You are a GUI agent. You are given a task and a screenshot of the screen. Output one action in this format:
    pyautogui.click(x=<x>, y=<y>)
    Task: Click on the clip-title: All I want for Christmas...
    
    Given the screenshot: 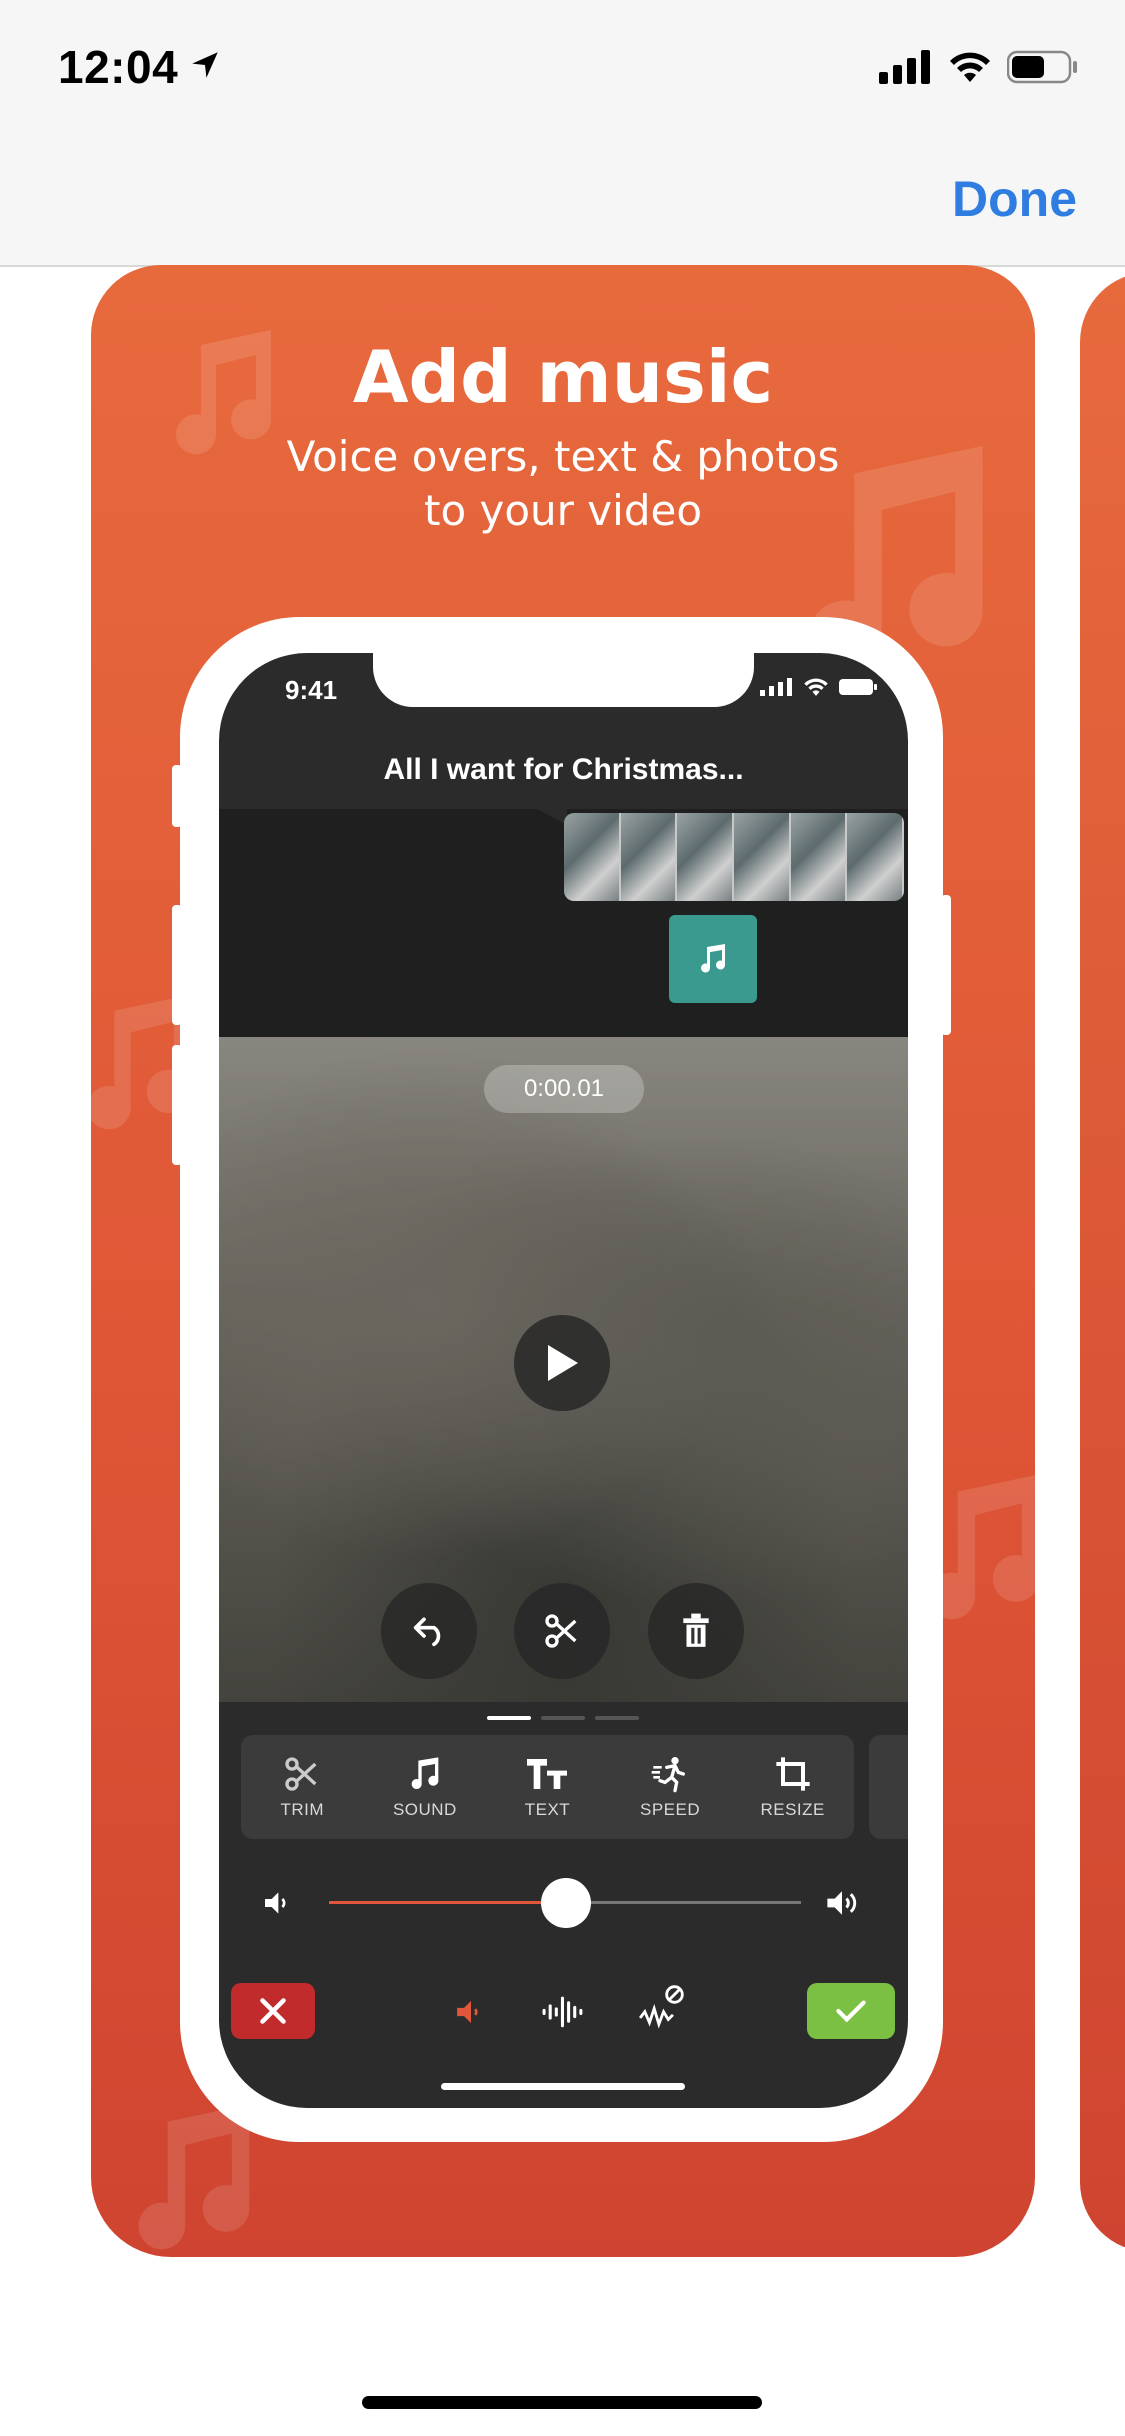 What is the action you would take?
    pyautogui.click(x=563, y=769)
    